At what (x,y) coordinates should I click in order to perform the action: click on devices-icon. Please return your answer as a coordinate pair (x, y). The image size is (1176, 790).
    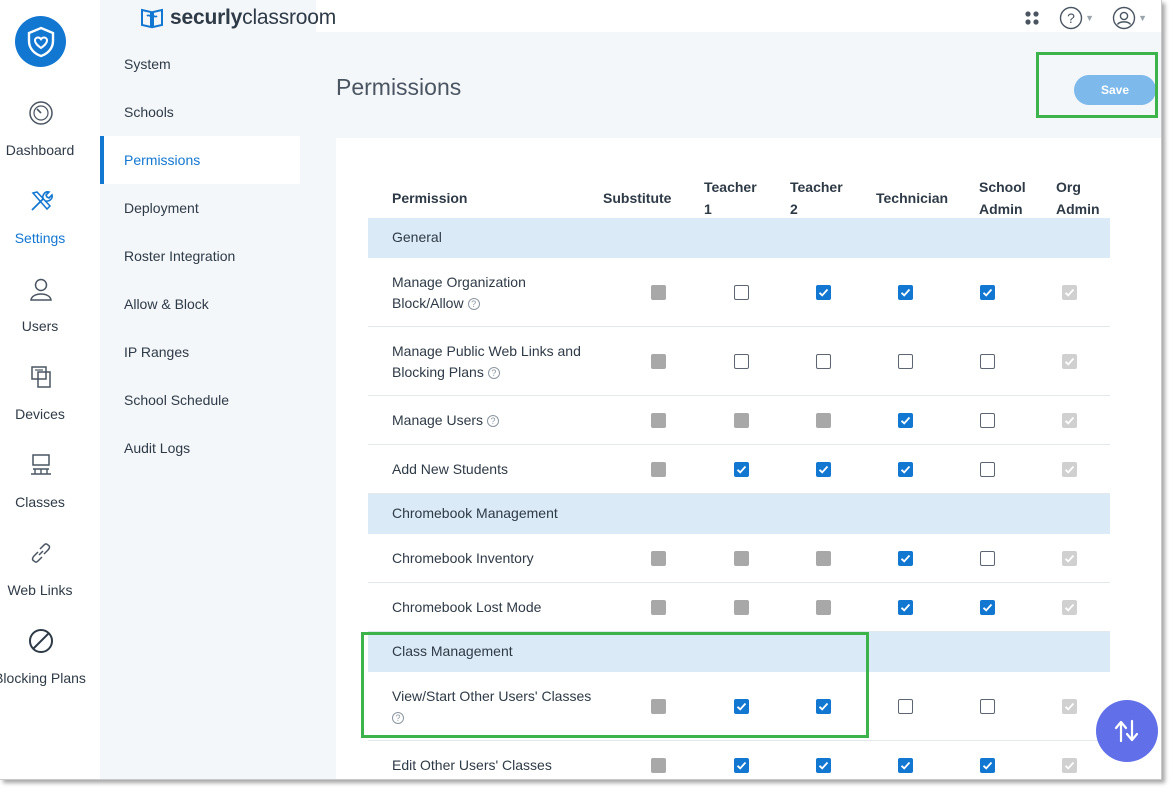
    Looking at the image, I should click on (41, 377).